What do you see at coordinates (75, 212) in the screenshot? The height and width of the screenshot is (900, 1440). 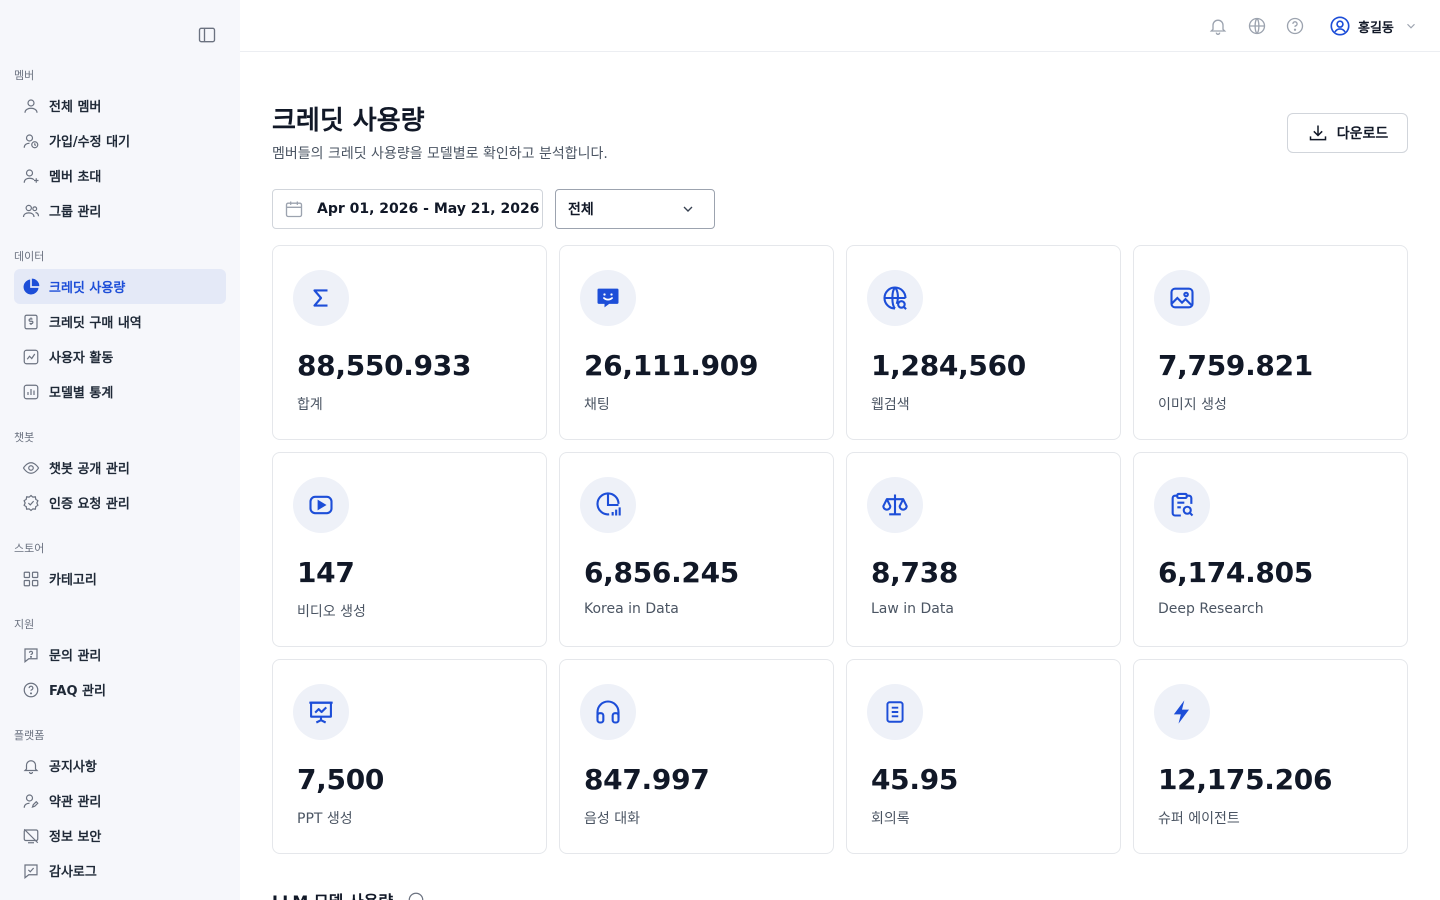 I see `sidebar-item-label: 그룹 관리` at bounding box center [75, 212].